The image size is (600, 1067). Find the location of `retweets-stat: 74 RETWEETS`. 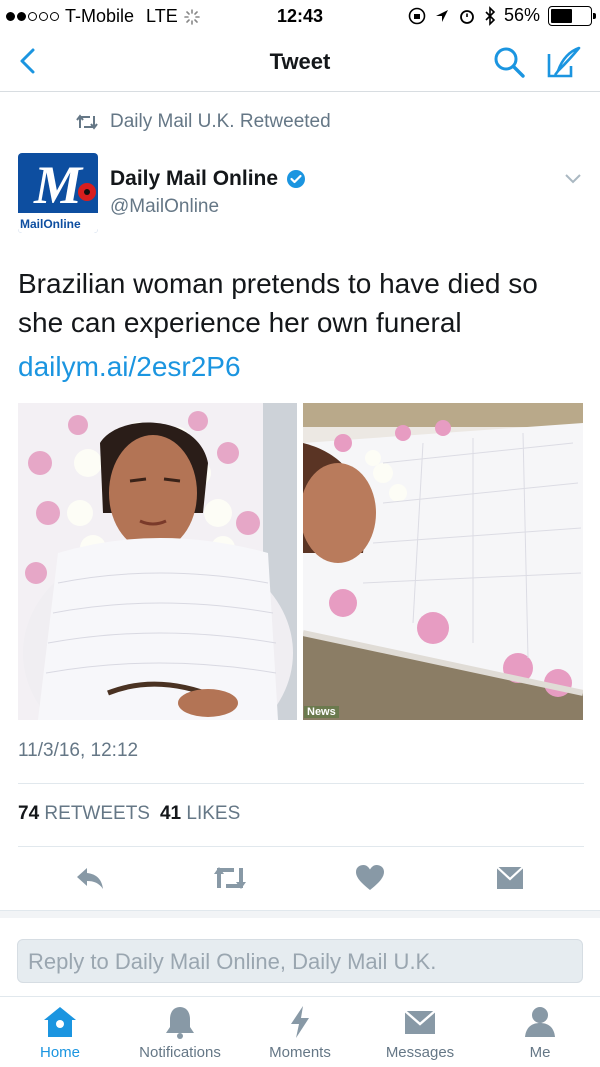

retweets-stat: 74 RETWEETS is located at coordinates (84, 814).